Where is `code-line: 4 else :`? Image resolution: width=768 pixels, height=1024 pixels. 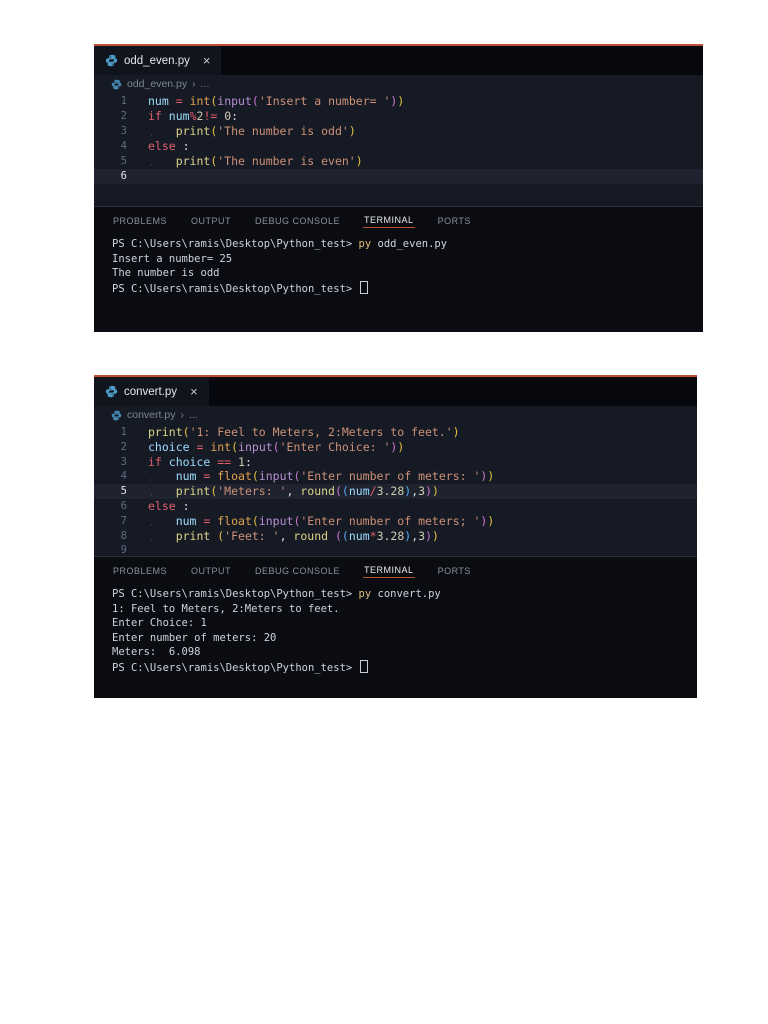
code-line: 4 else : is located at coordinates (398, 146).